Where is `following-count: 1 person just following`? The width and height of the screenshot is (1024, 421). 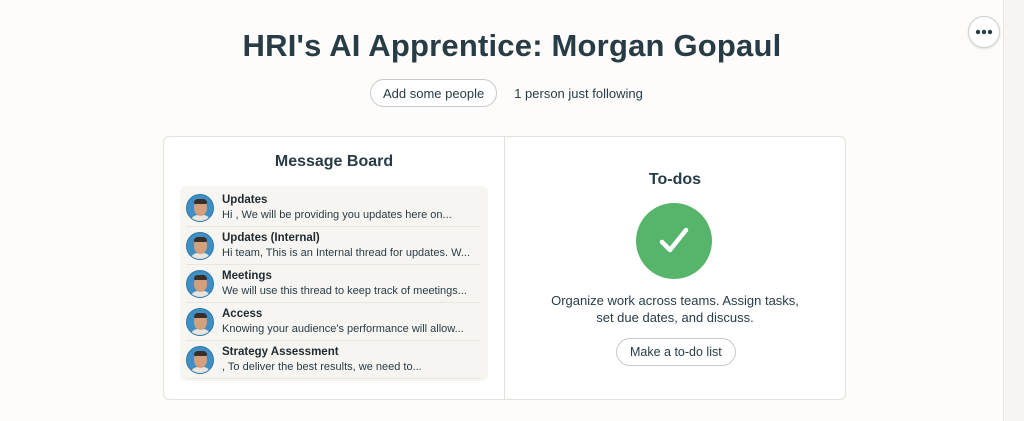 following-count: 1 person just following is located at coordinates (578, 93).